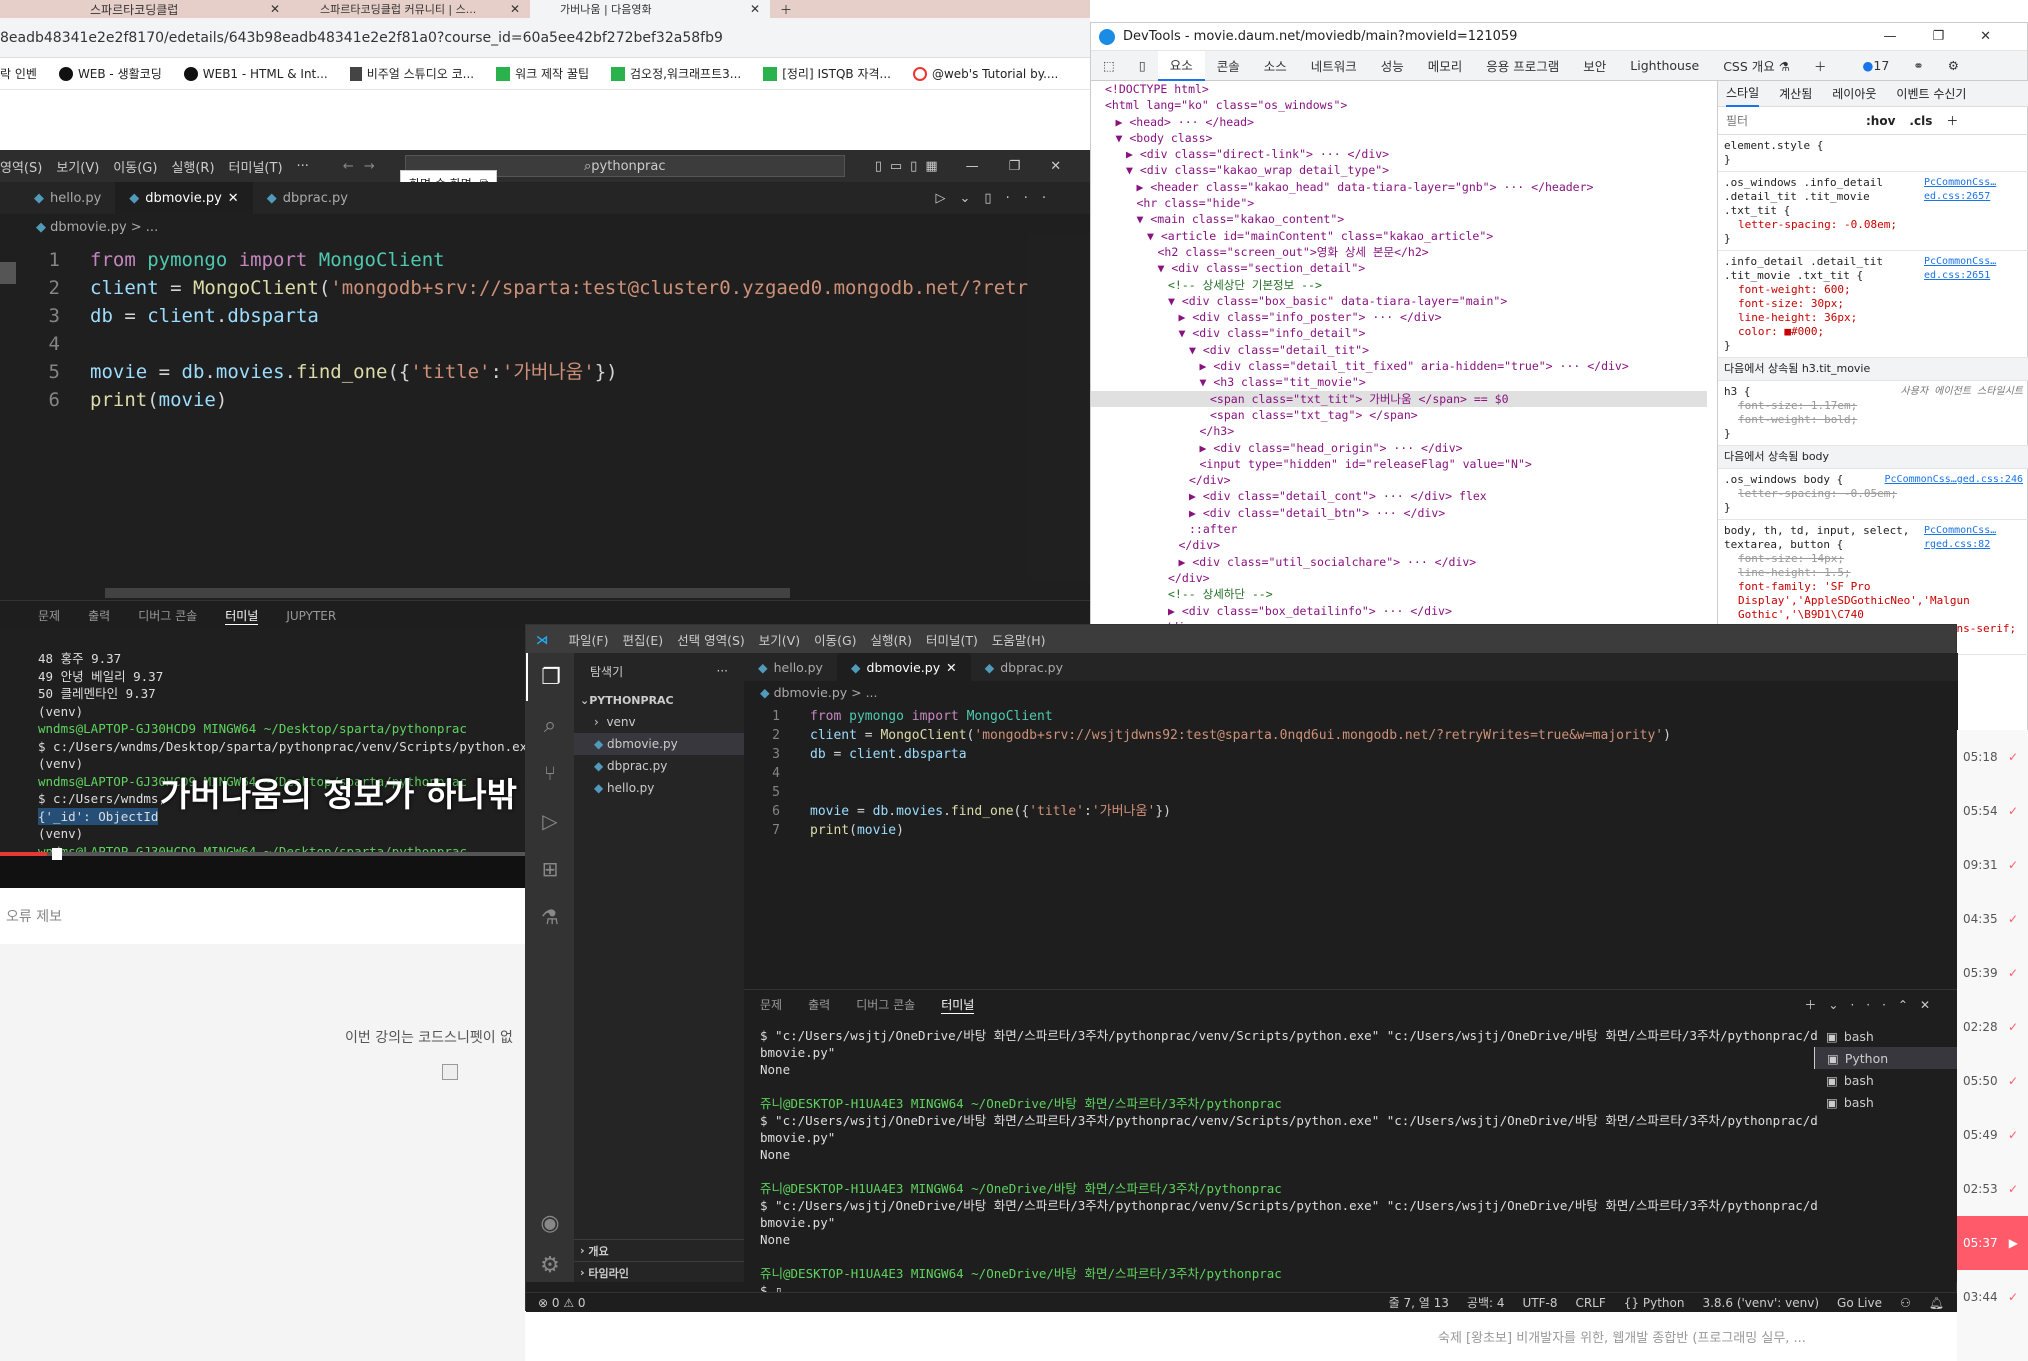 The image size is (2028, 1361). What do you see at coordinates (1399, 219) in the screenshot?
I see `dom-node: ▼ <main class="kakao_content">` at bounding box center [1399, 219].